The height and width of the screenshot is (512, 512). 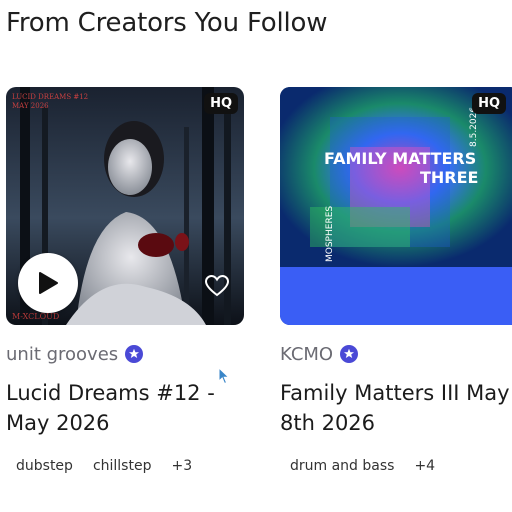 What do you see at coordinates (62, 354) in the screenshot?
I see `creator-name: unit grooves` at bounding box center [62, 354].